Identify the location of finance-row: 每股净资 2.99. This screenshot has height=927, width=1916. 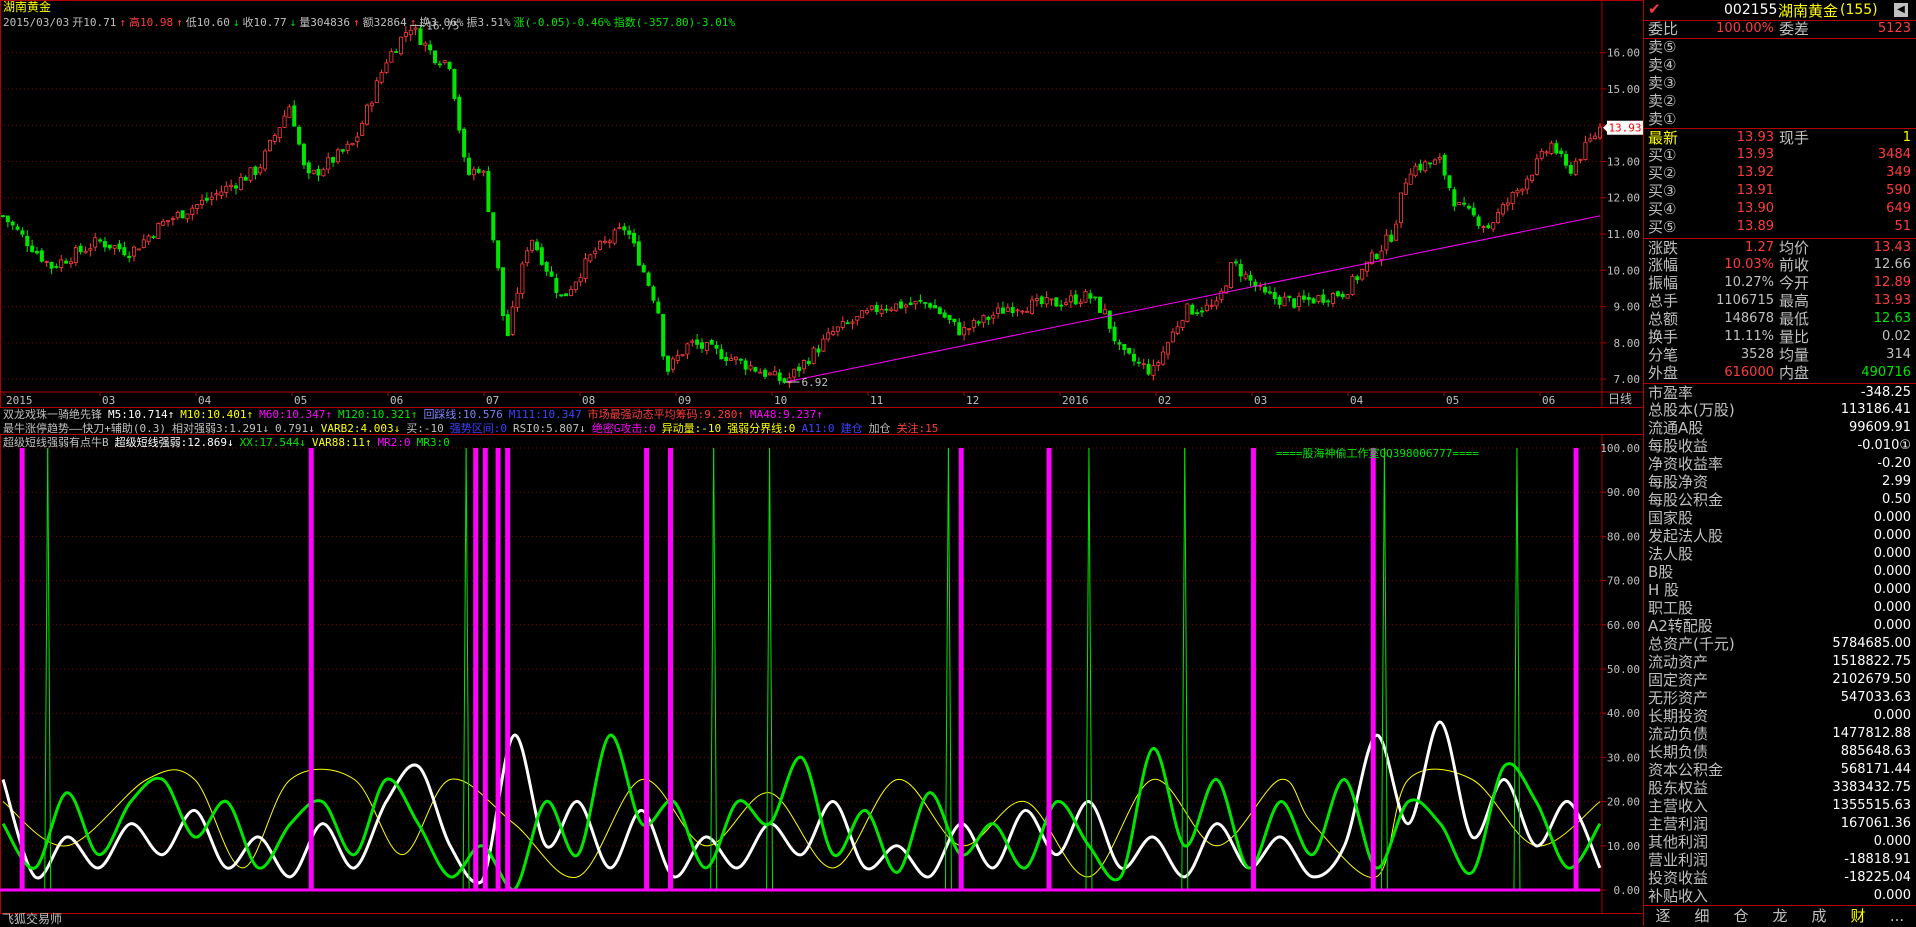
(1780, 482).